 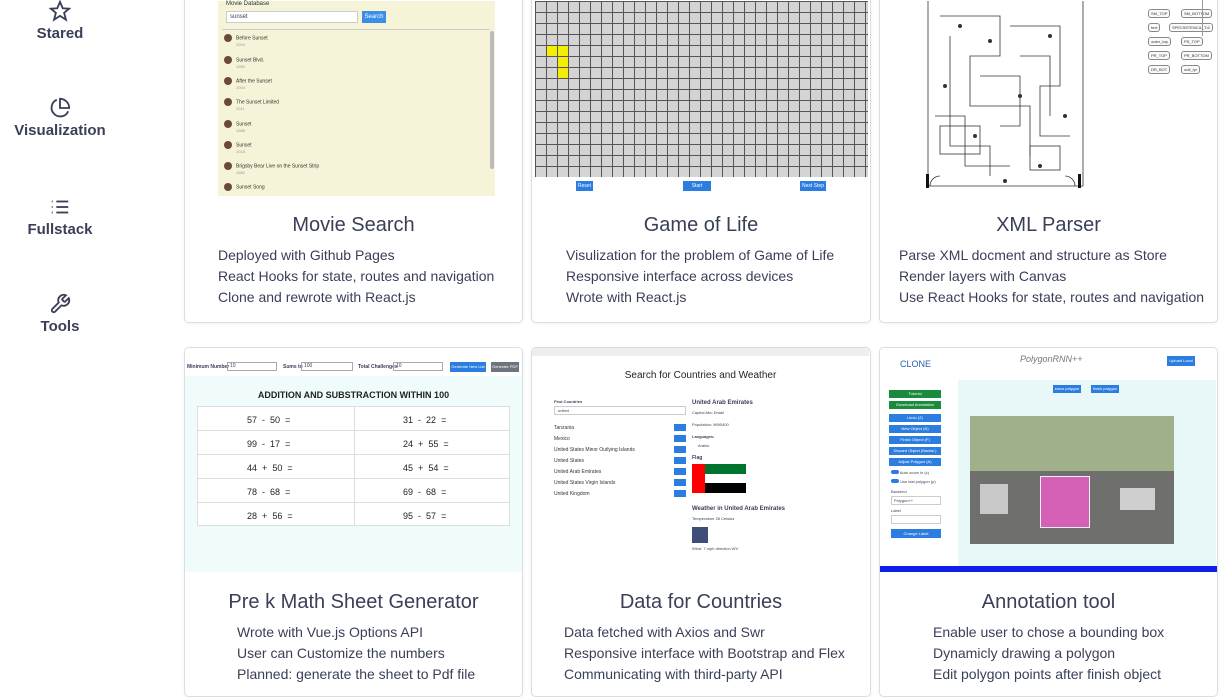 I want to click on preview-search-button: Search, so click(x=374, y=17).